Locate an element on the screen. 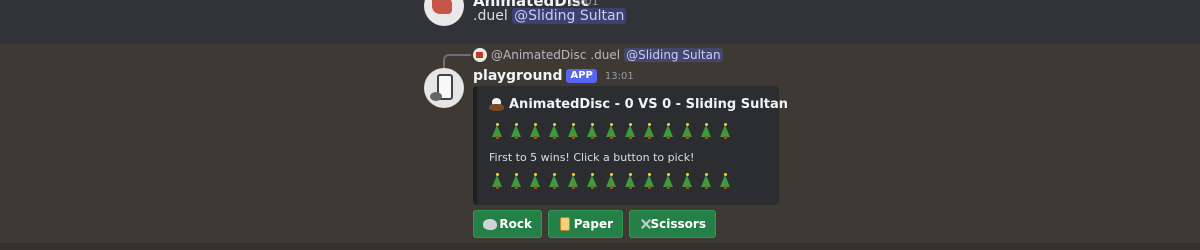 The image size is (1200, 250). bot-username: playground is located at coordinates (517, 76).